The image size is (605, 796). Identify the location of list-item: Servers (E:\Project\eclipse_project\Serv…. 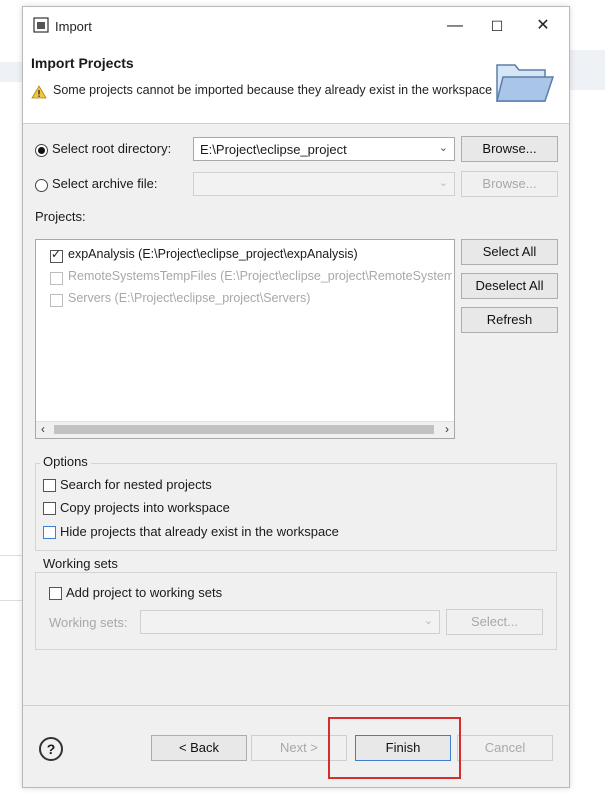
(250, 300).